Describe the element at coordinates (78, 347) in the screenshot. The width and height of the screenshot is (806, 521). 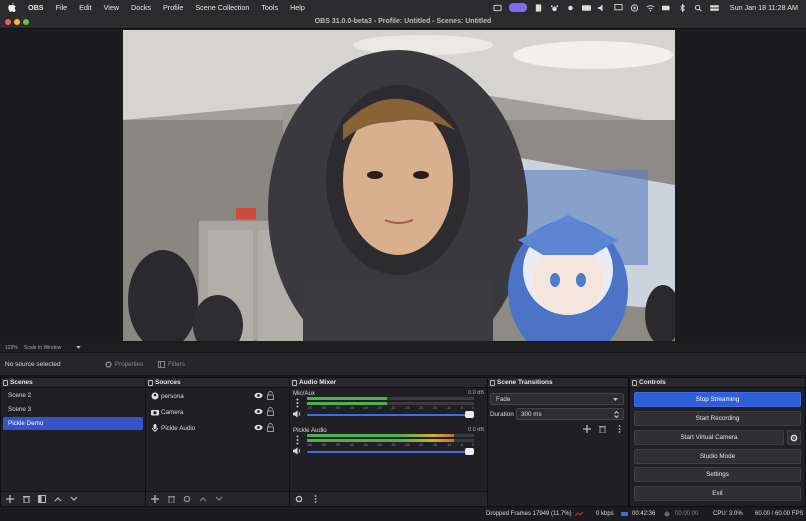
I see `chevron-down-icon` at that location.